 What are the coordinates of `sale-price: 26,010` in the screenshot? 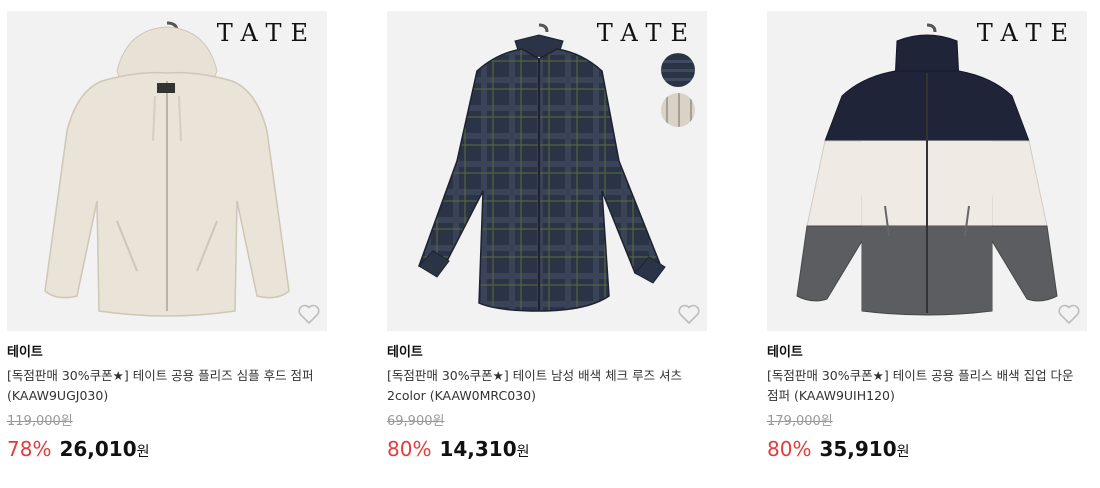 It's located at (98, 449).